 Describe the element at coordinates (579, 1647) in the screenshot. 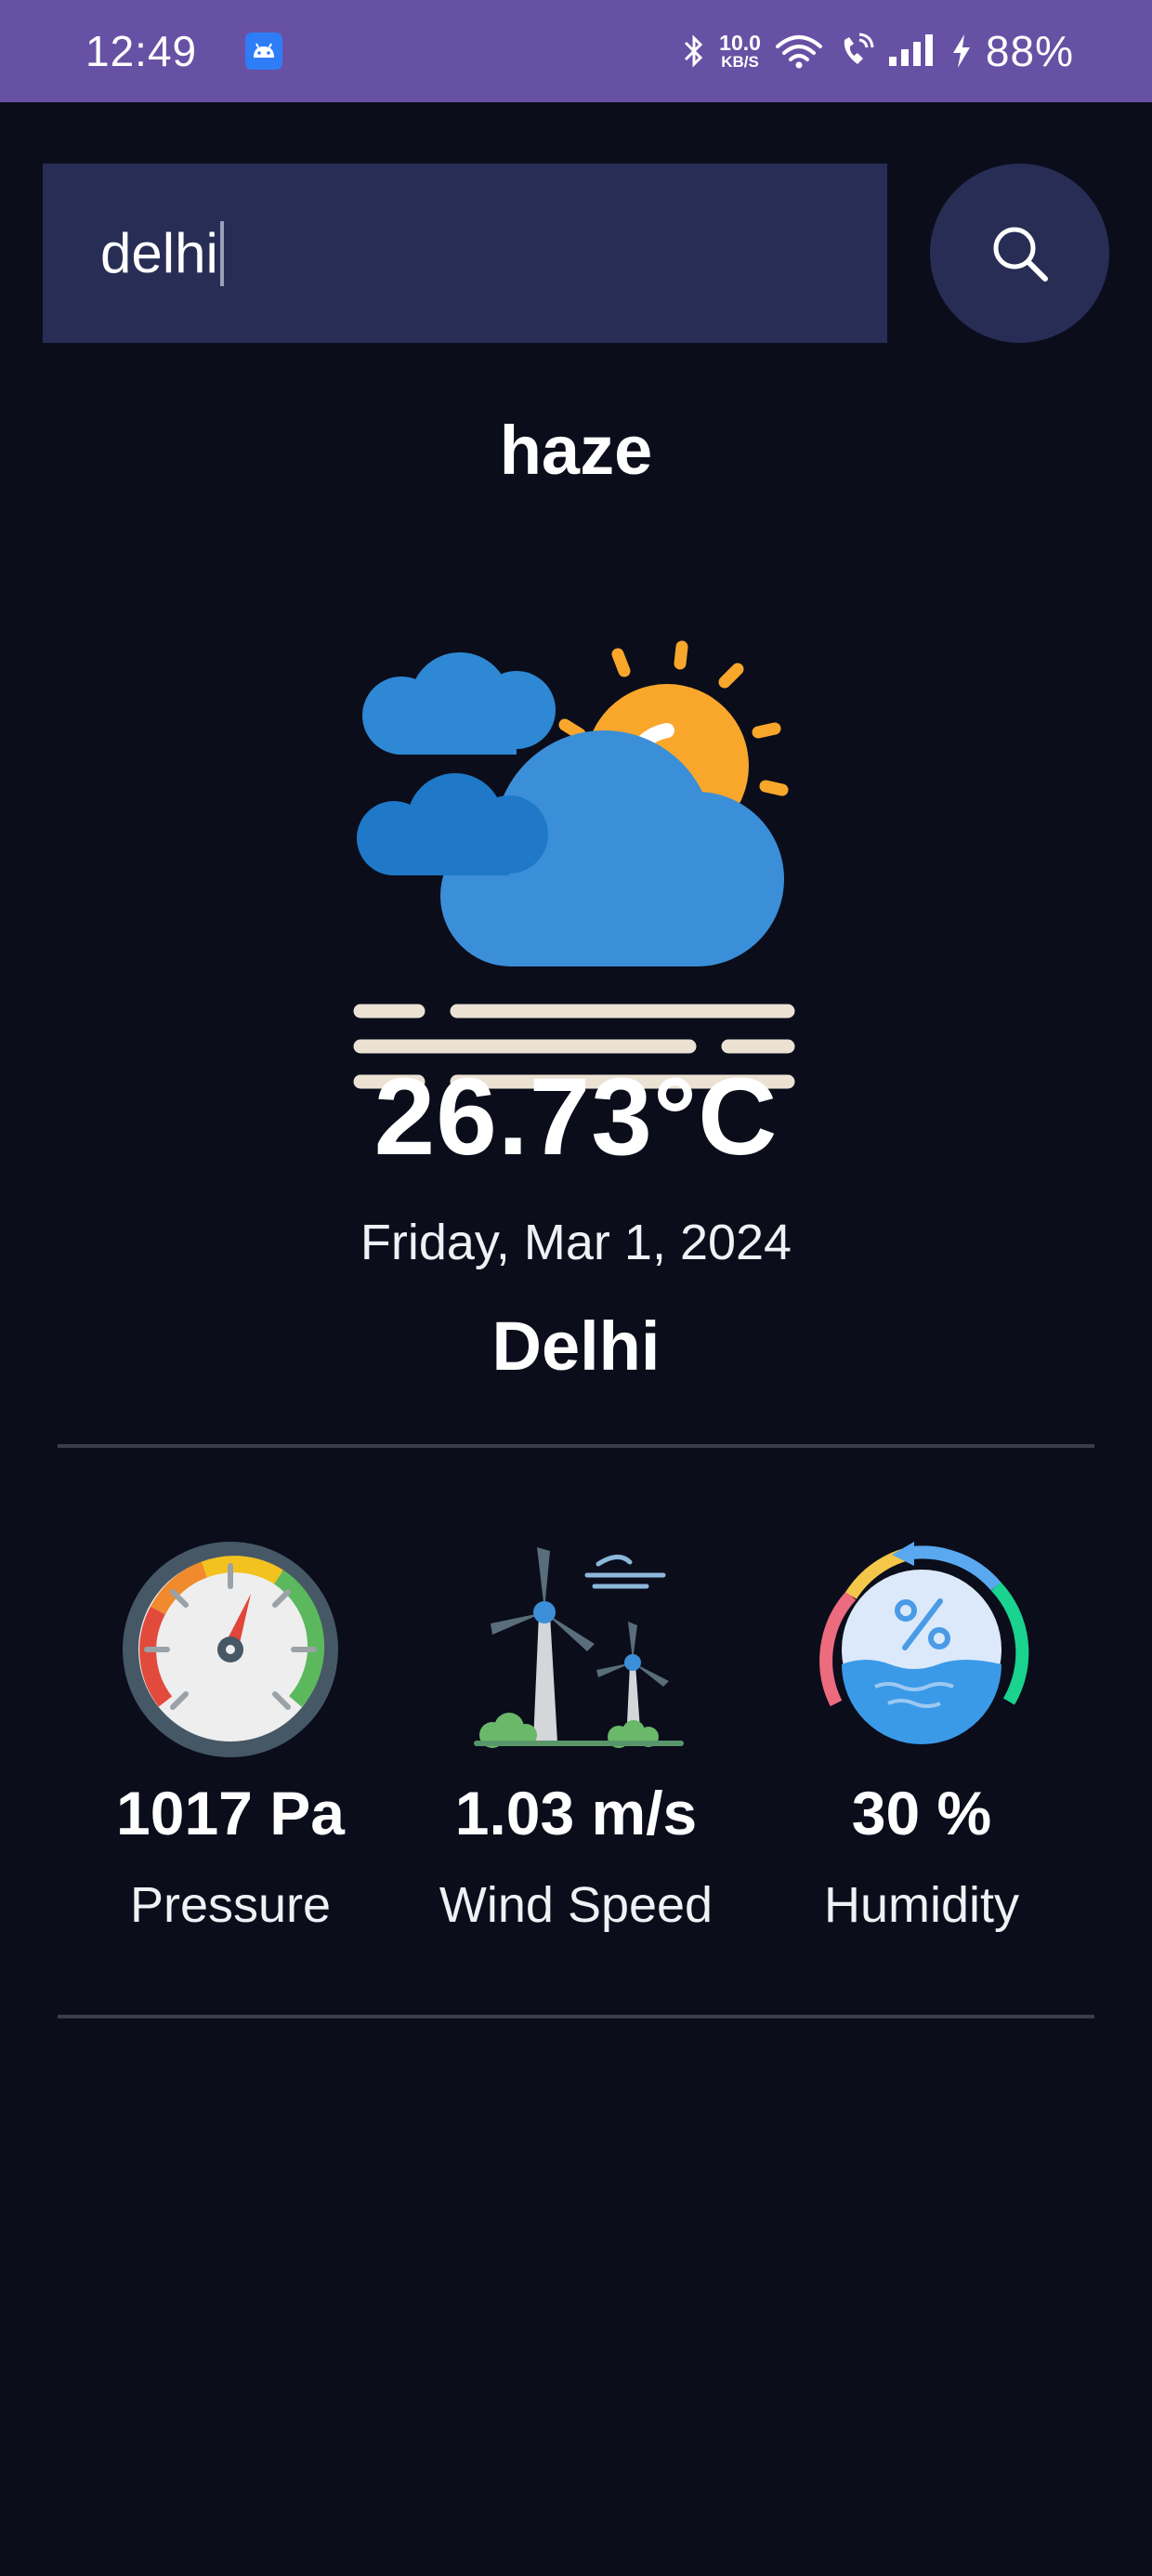

I see `wind-turbine-icon` at that location.